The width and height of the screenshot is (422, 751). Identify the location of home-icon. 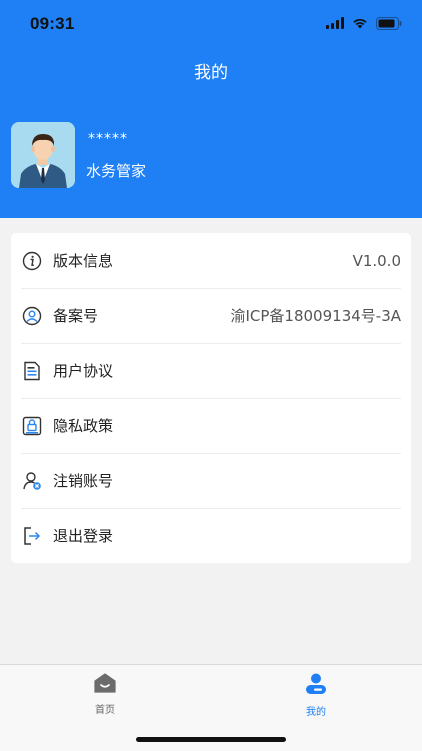
(105, 685).